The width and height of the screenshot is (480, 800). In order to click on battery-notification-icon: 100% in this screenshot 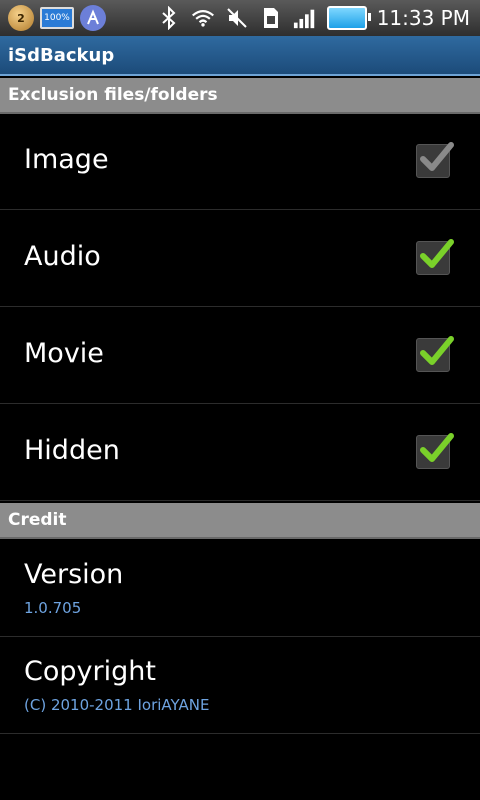, I will do `click(57, 18)`.